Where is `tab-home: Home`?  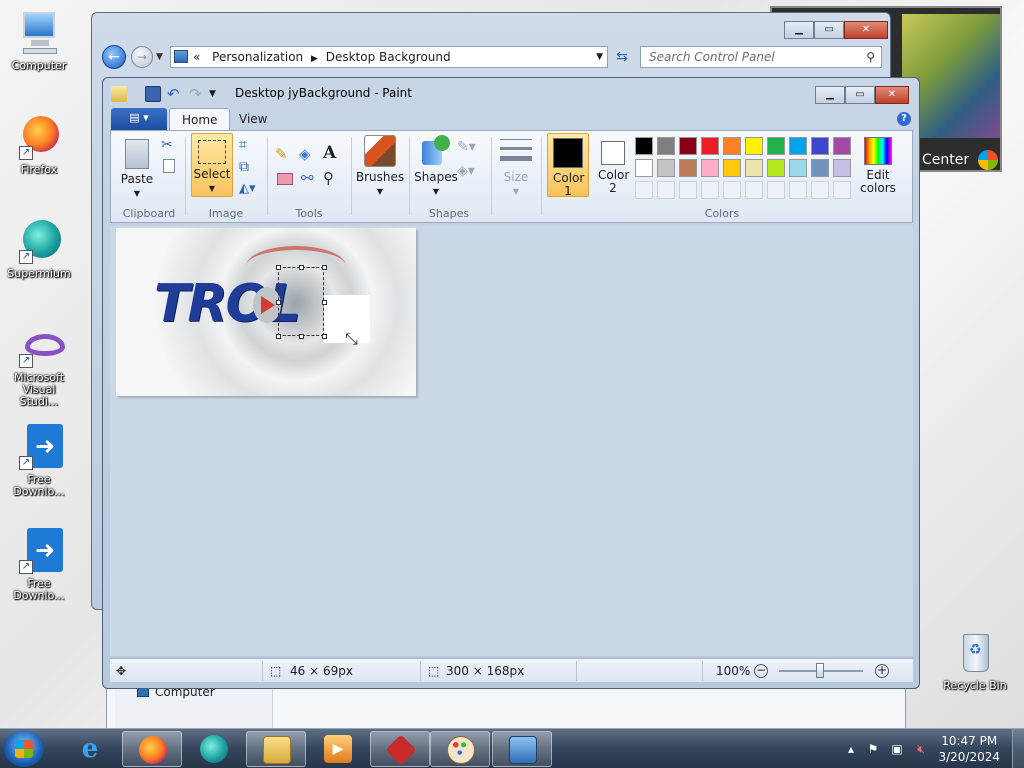
tab-home: Home is located at coordinates (200, 120).